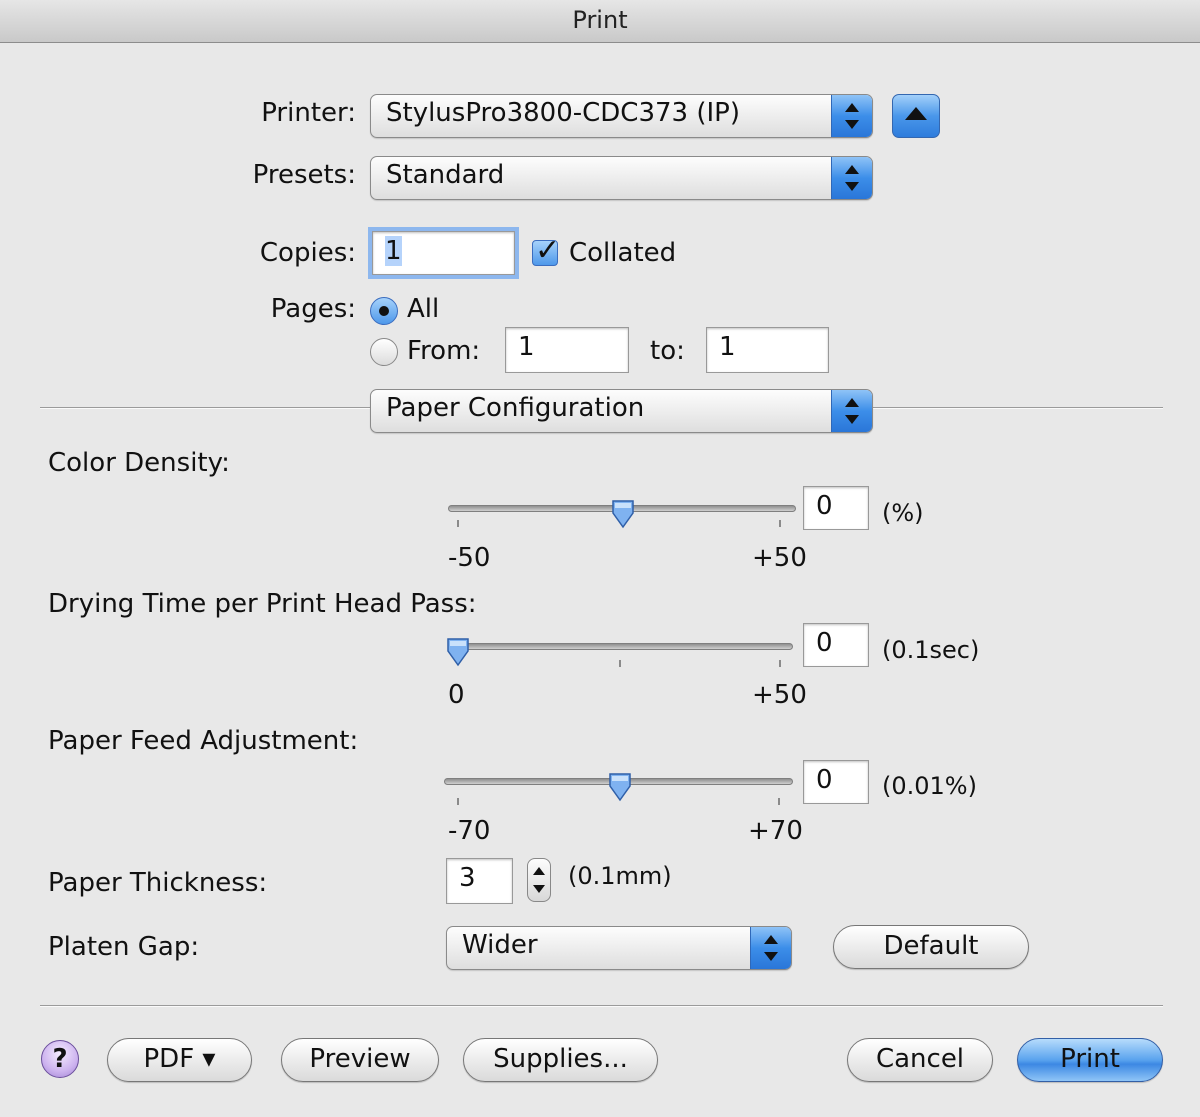  What do you see at coordinates (444, 351) in the screenshot?
I see `pages-from-label: From:` at bounding box center [444, 351].